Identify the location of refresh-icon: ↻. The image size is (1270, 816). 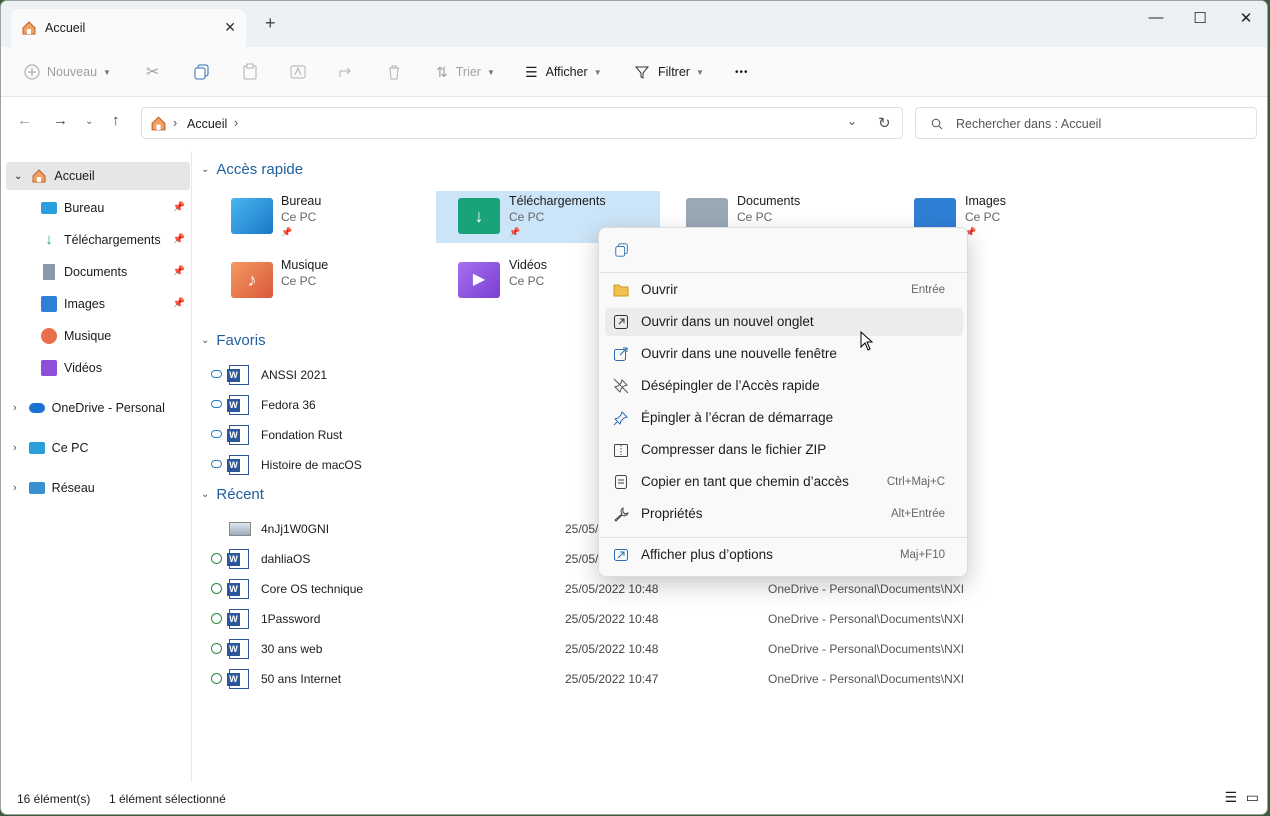
(884, 123).